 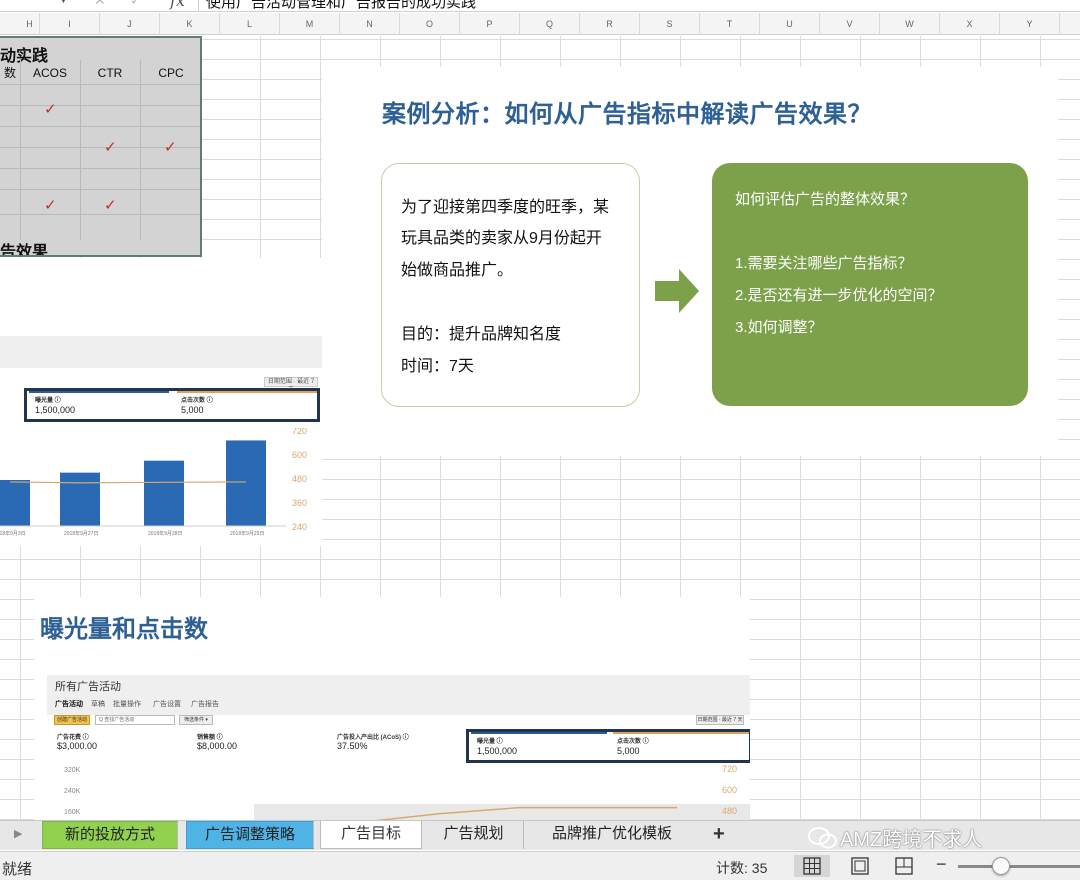 I want to click on axis-category-label: 2018年9月28日, so click(x=165, y=533).